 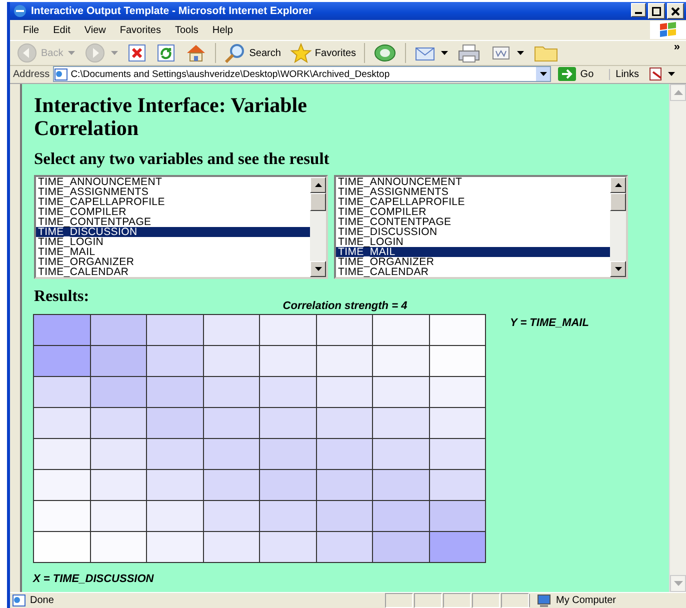 I want to click on close-icon, so click(x=675, y=11).